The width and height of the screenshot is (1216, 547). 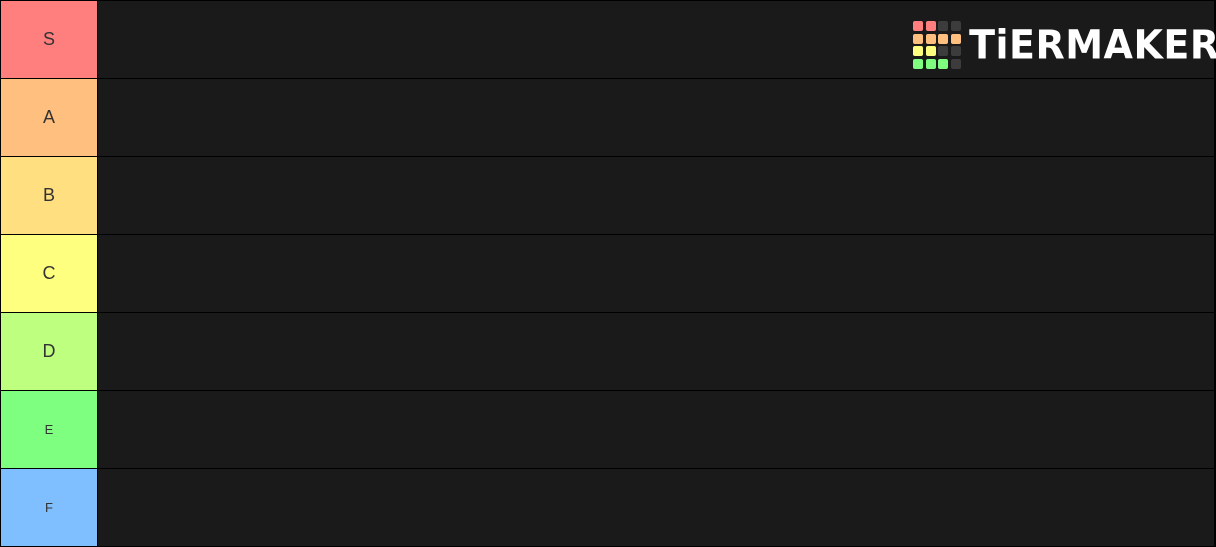 I want to click on tier-items-a, so click(x=656, y=117).